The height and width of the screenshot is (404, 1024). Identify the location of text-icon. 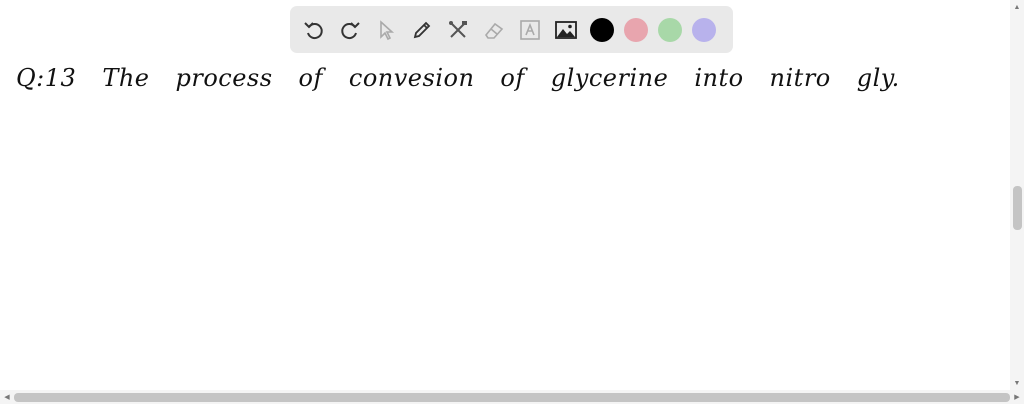
(530, 30).